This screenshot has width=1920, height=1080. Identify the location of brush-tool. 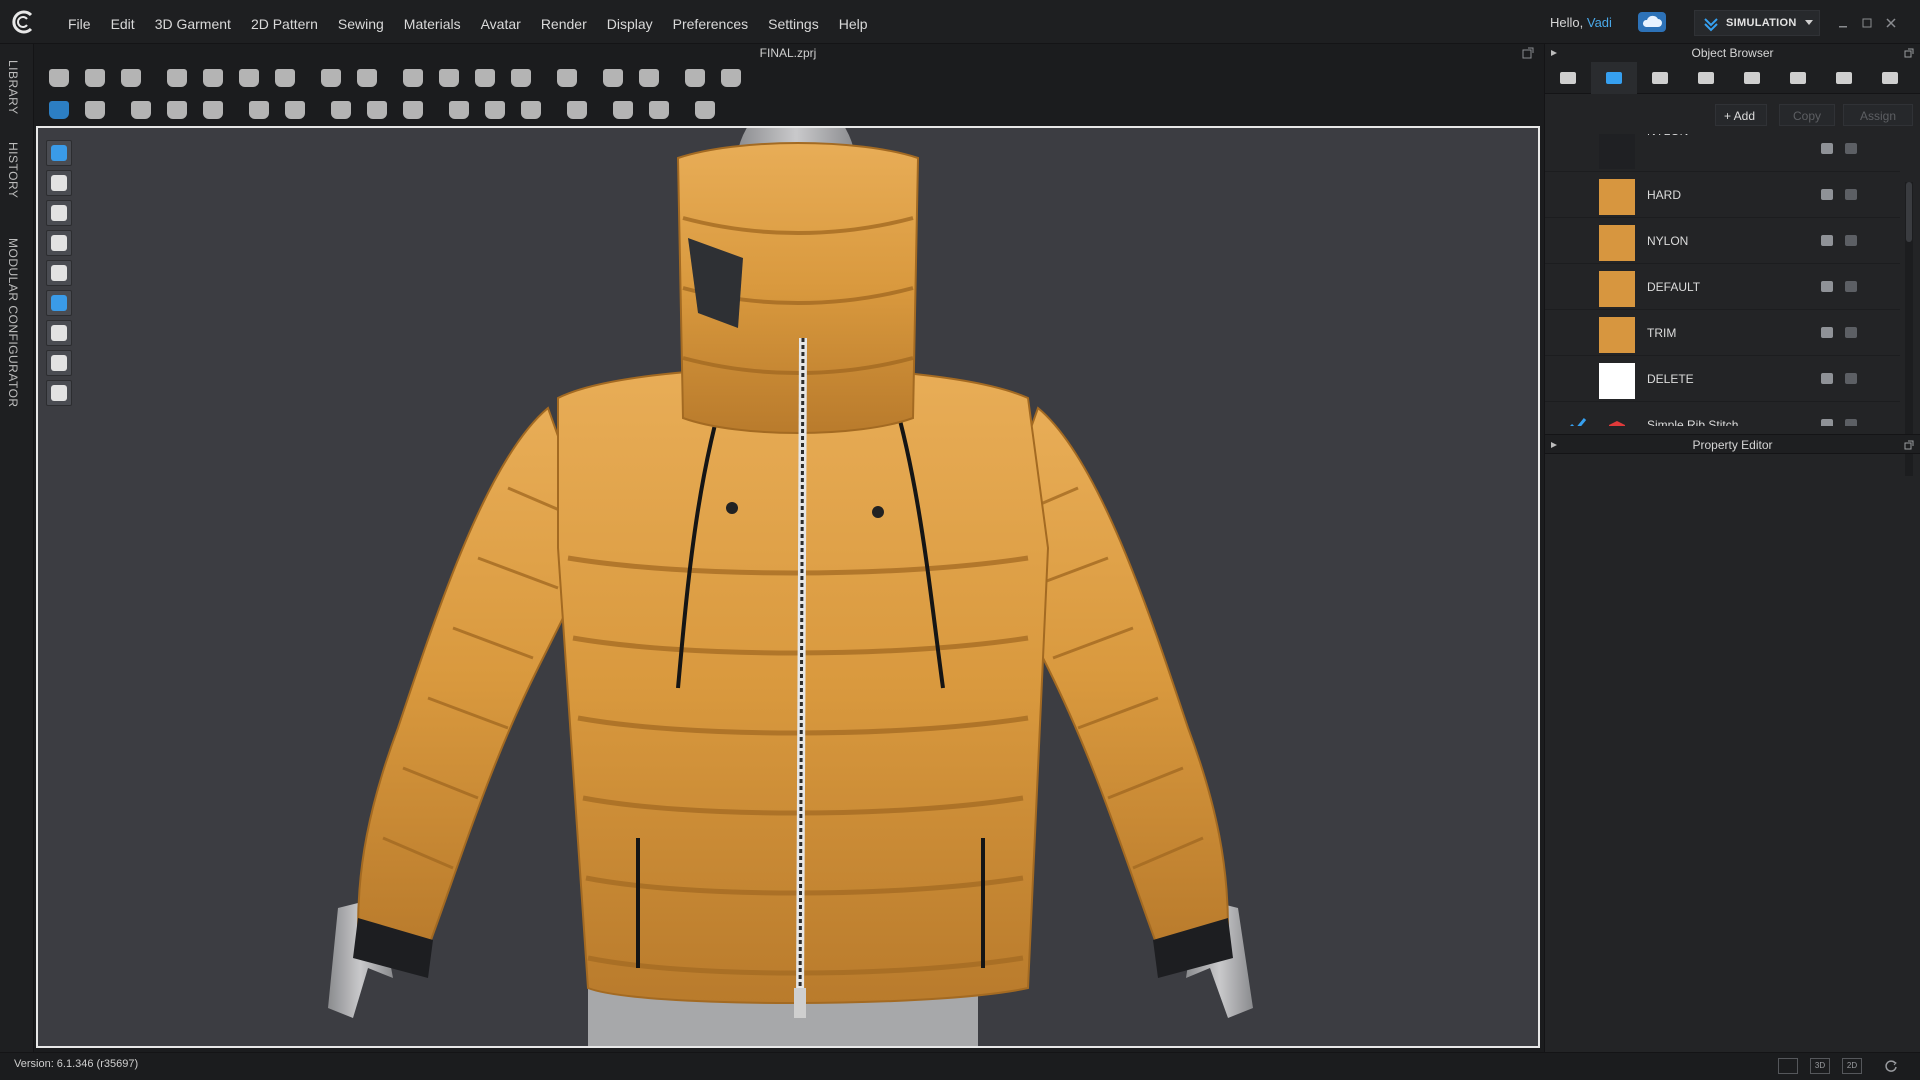
(649, 78).